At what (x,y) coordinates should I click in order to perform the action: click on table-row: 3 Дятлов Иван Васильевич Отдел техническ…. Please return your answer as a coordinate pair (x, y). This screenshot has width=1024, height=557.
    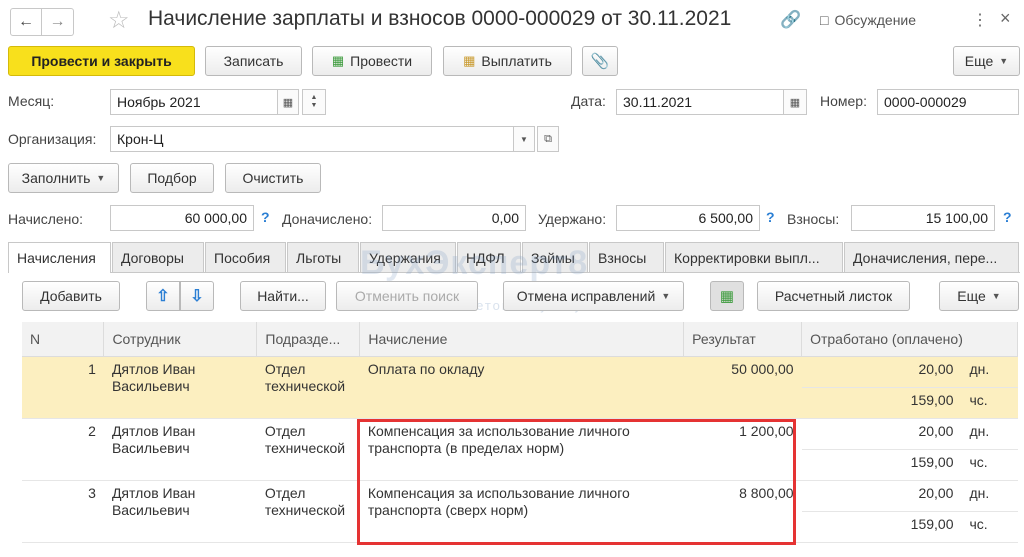
    Looking at the image, I should click on (520, 511).